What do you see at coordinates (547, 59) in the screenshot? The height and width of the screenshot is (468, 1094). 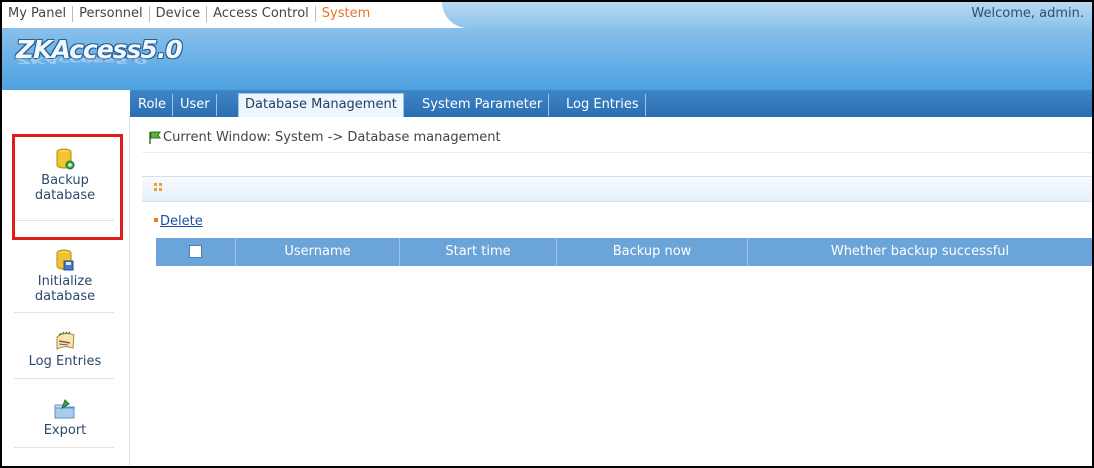 I see `header-banner: ZKAccess5.0 ZKAccess5.0` at bounding box center [547, 59].